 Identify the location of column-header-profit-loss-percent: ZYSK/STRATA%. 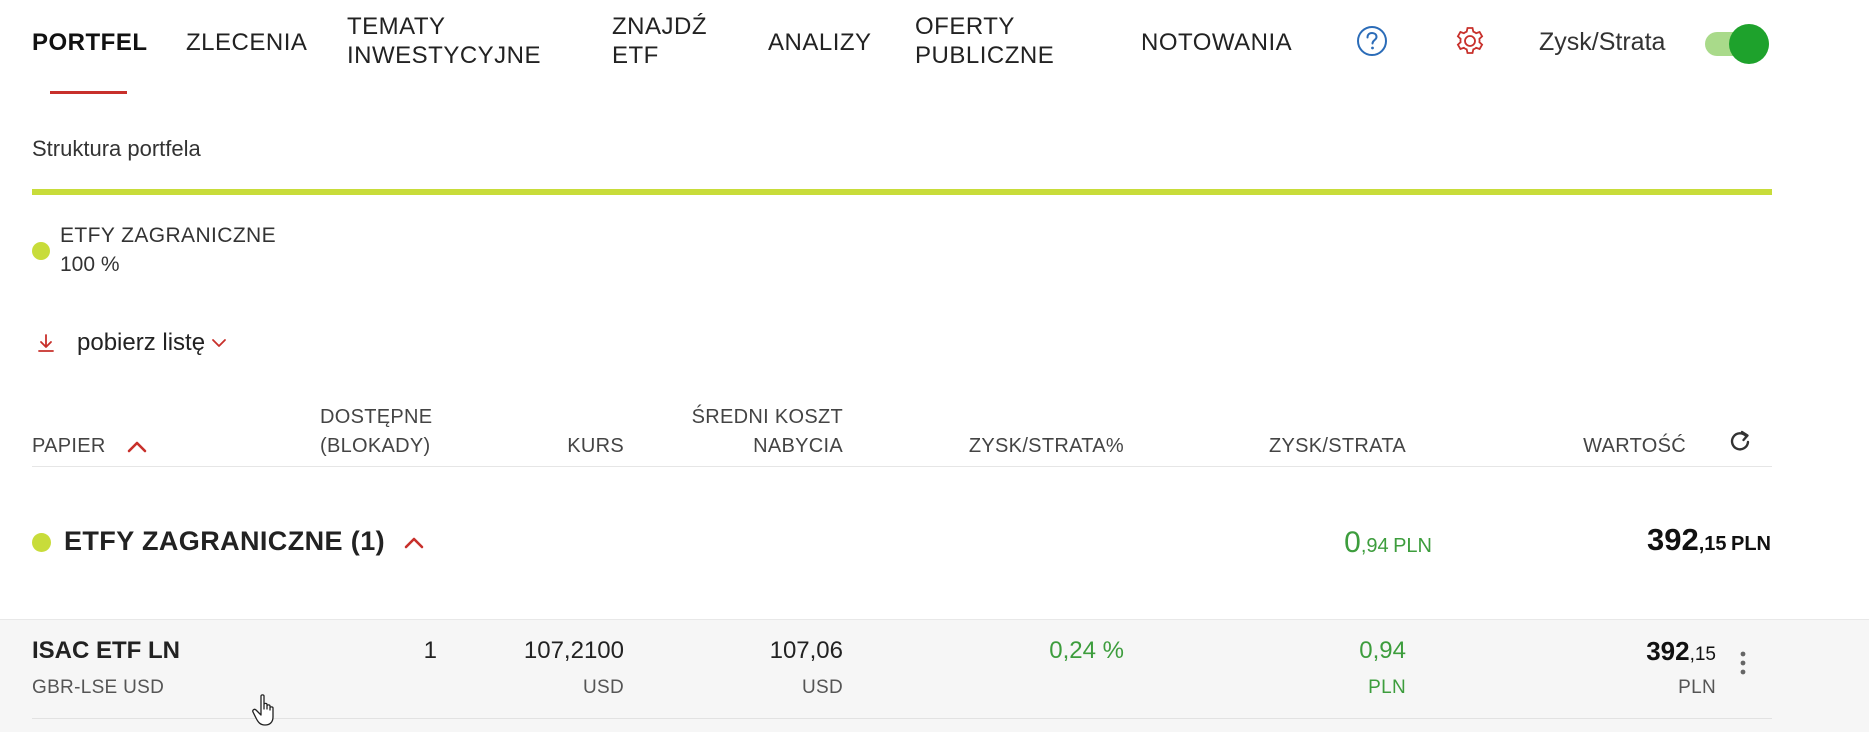
(1046, 446).